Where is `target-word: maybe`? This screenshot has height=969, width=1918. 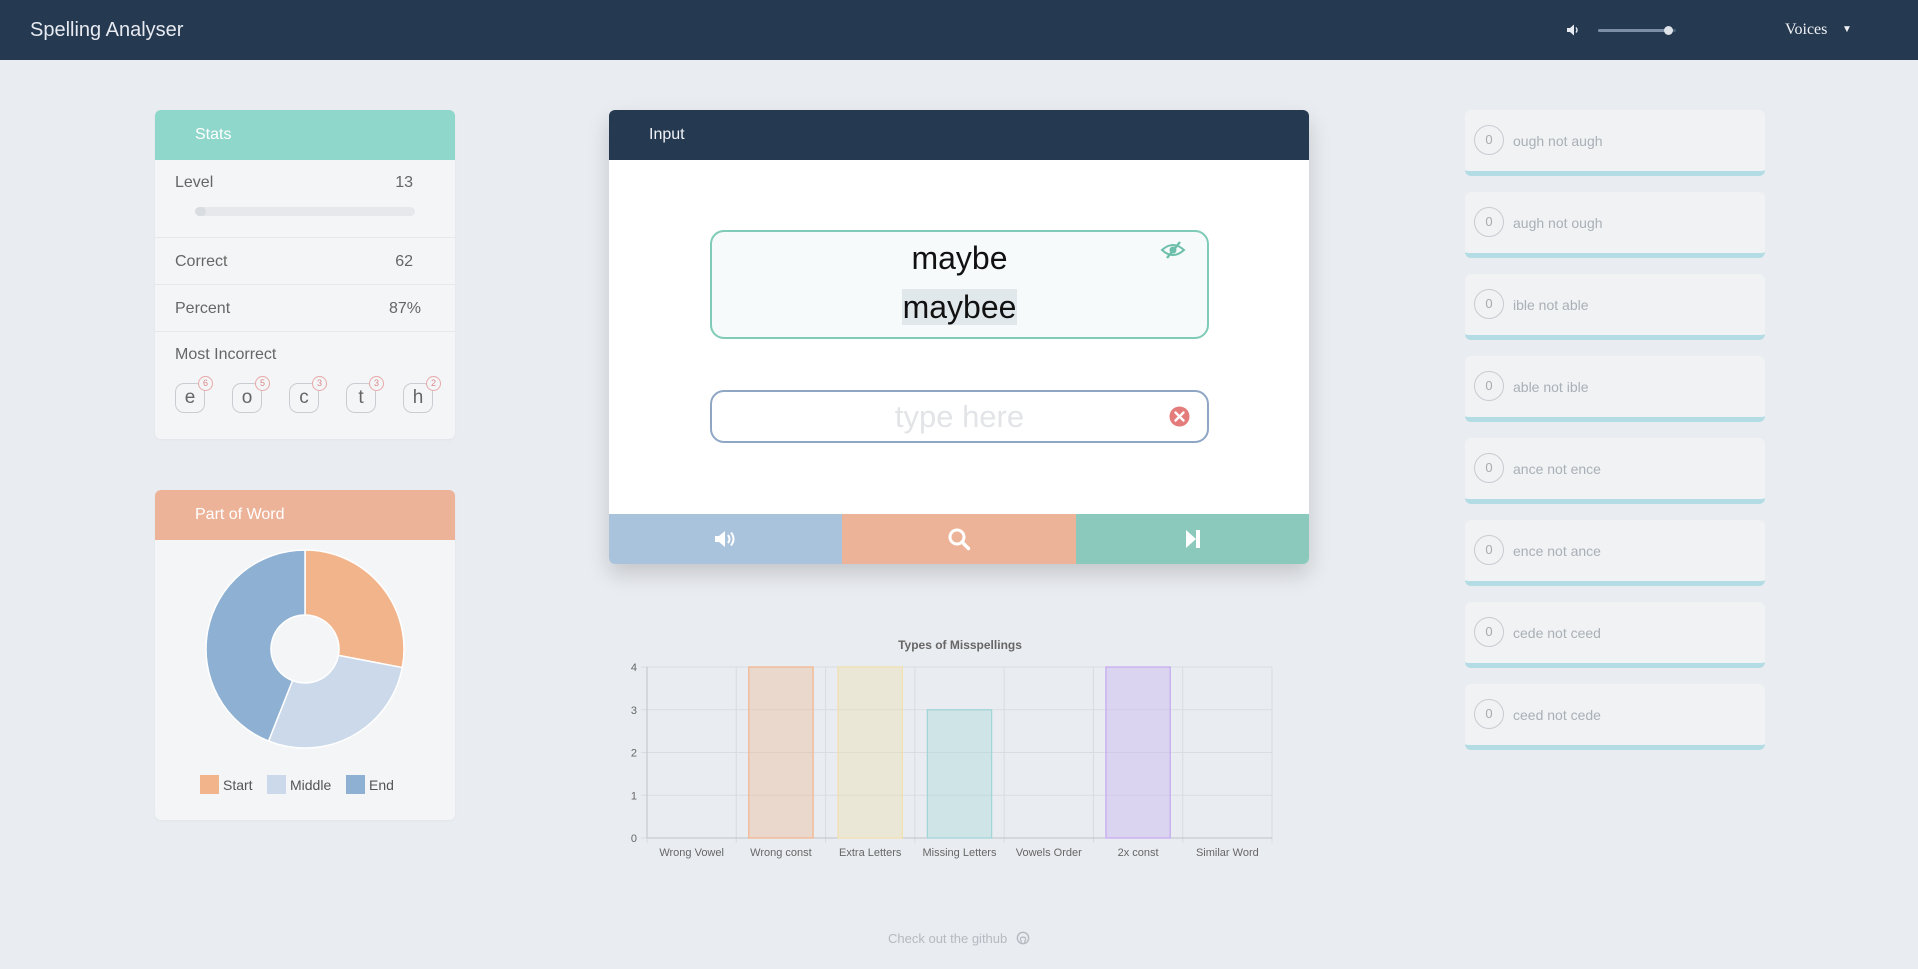
target-word: maybe is located at coordinates (959, 258).